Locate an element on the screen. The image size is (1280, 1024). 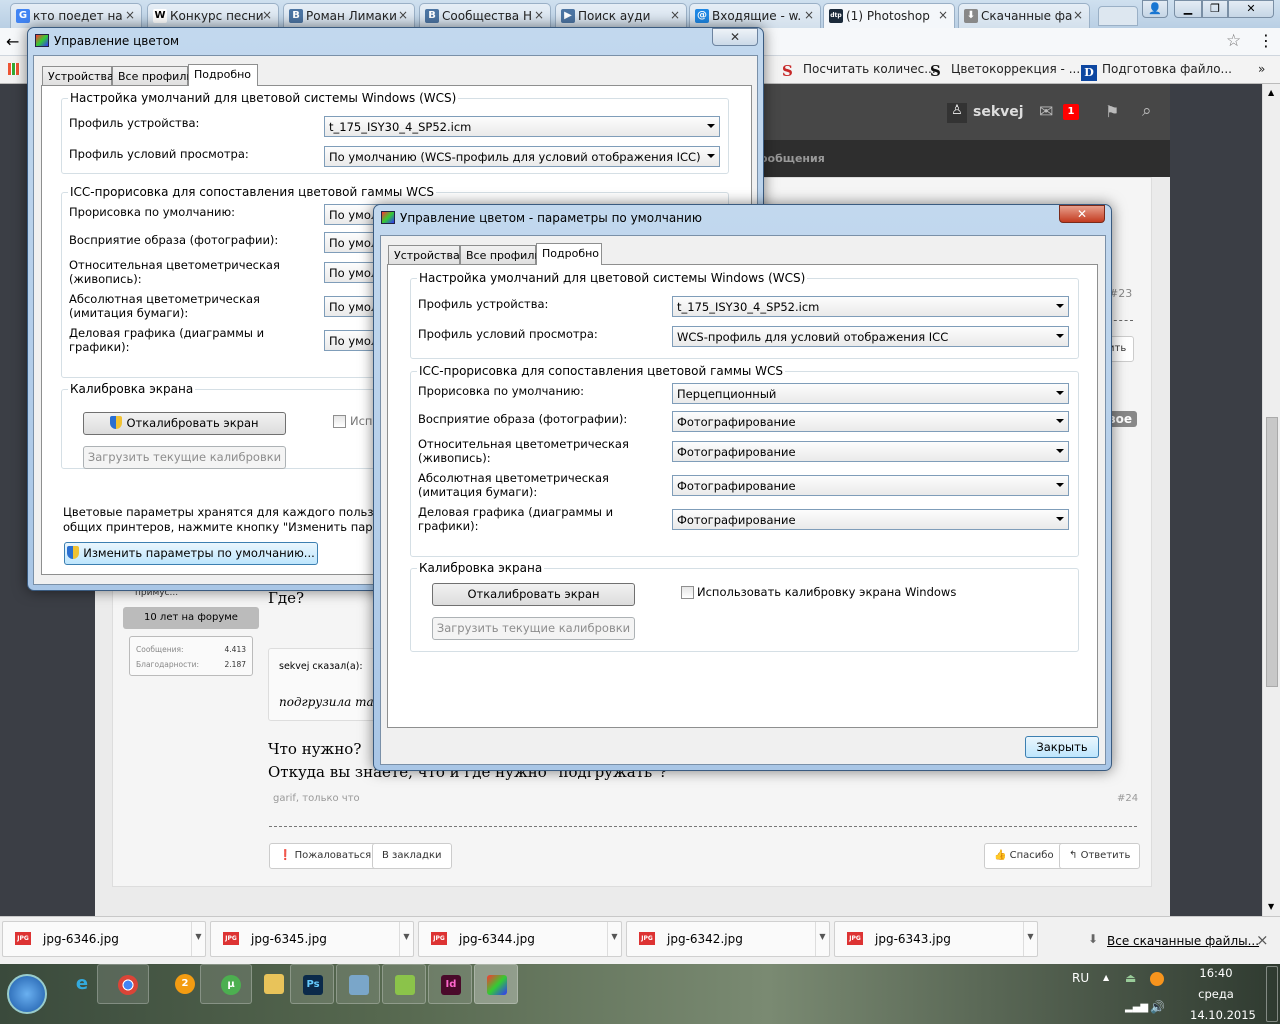
reply-button: ↰ Ответить is located at coordinates (1100, 856).